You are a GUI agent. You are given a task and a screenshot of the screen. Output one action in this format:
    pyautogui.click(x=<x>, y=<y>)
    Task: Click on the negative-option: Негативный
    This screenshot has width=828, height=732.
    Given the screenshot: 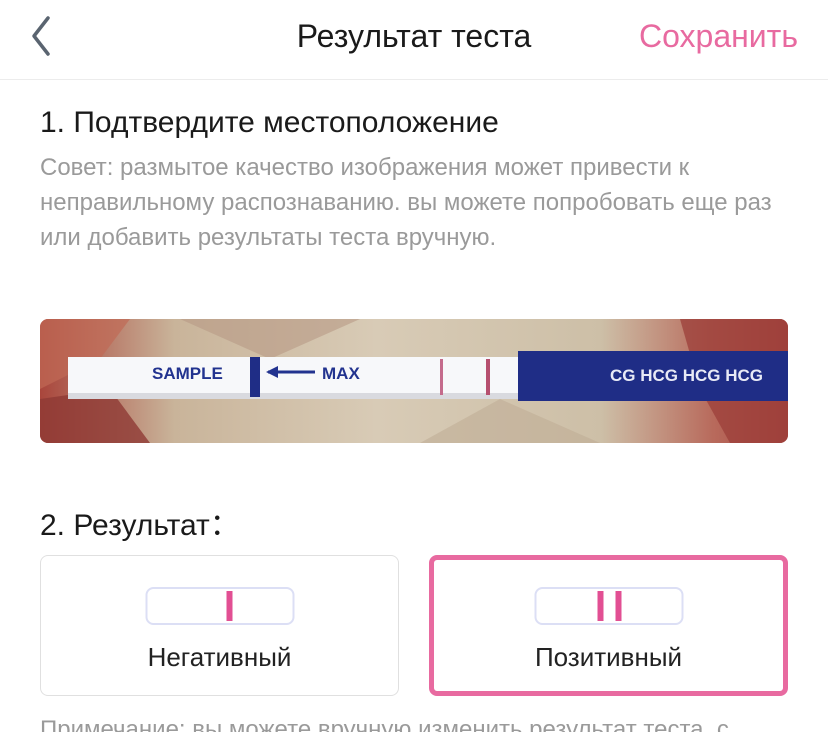 What is the action you would take?
    pyautogui.click(x=219, y=625)
    